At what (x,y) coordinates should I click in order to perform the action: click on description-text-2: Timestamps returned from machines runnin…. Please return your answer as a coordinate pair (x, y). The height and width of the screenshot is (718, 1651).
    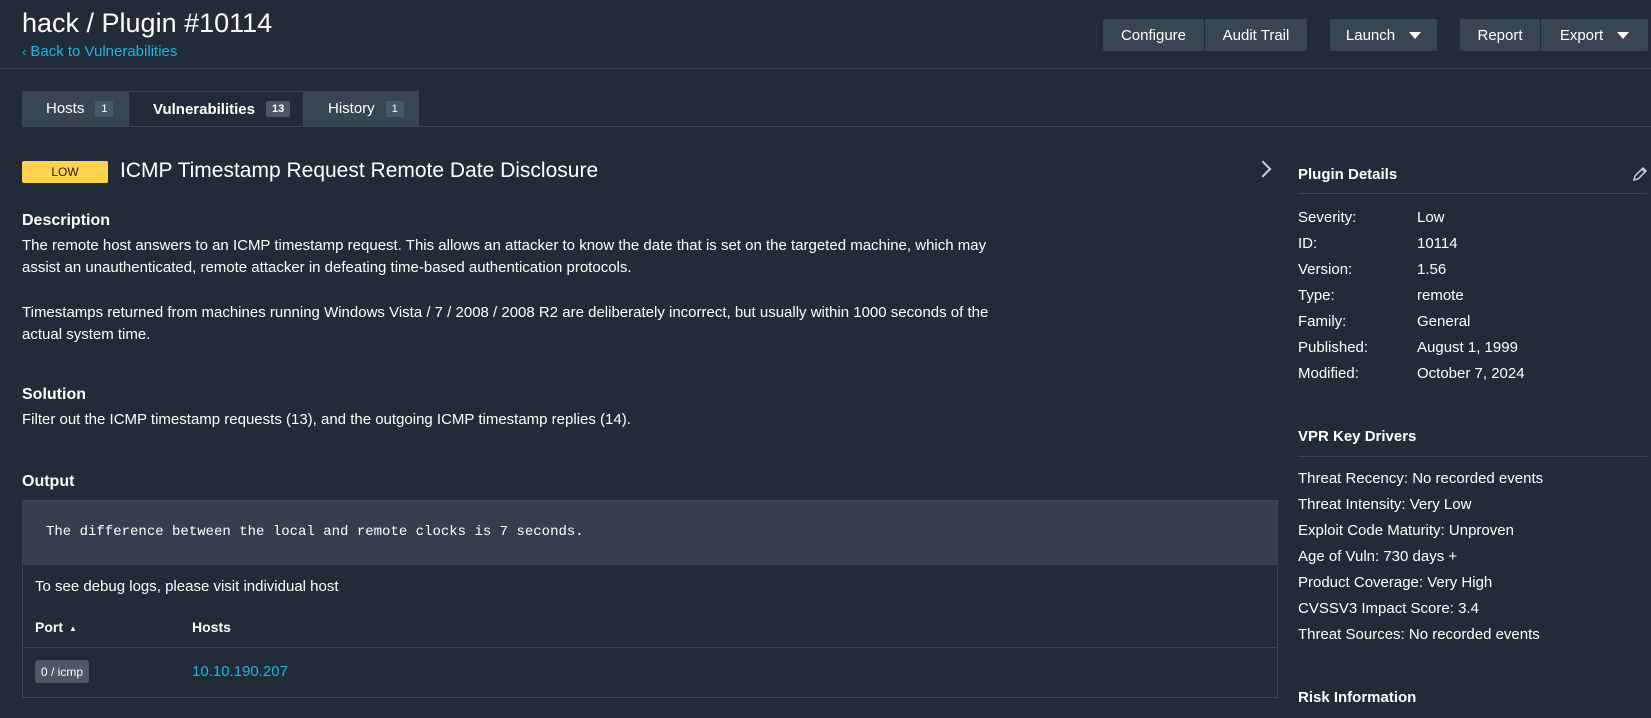
    Looking at the image, I should click on (505, 323).